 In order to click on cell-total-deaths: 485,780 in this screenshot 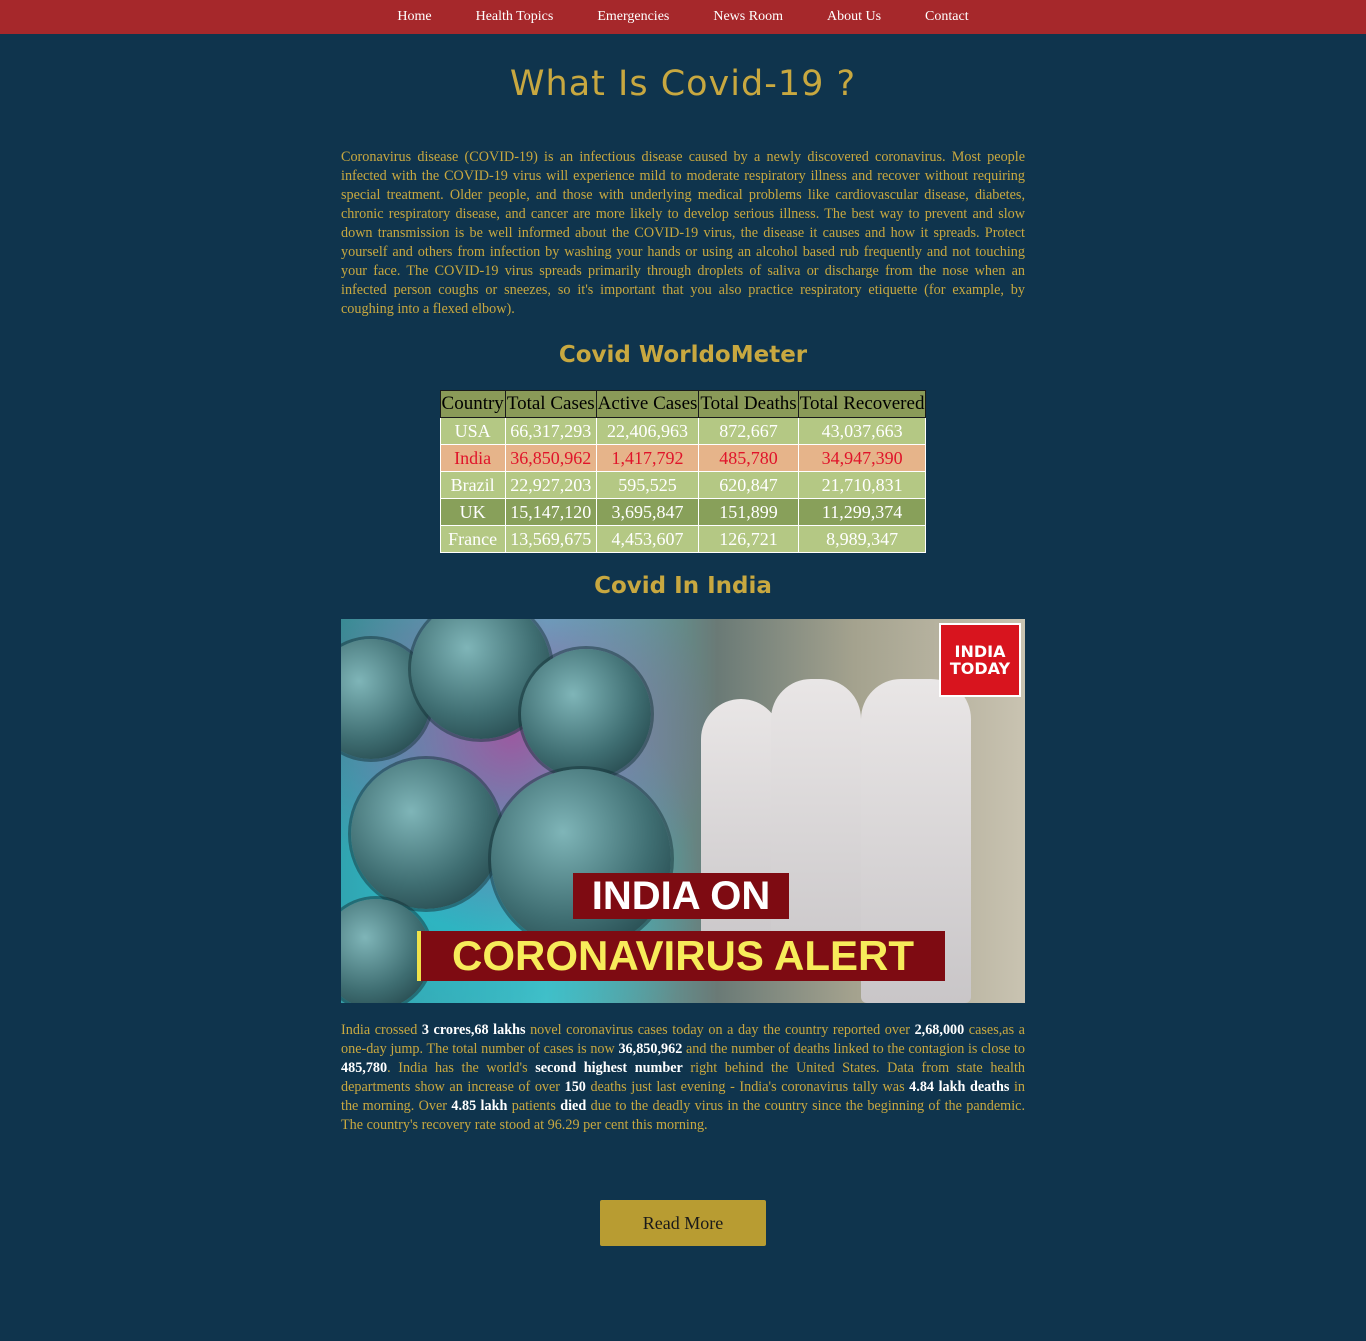, I will do `click(748, 458)`.